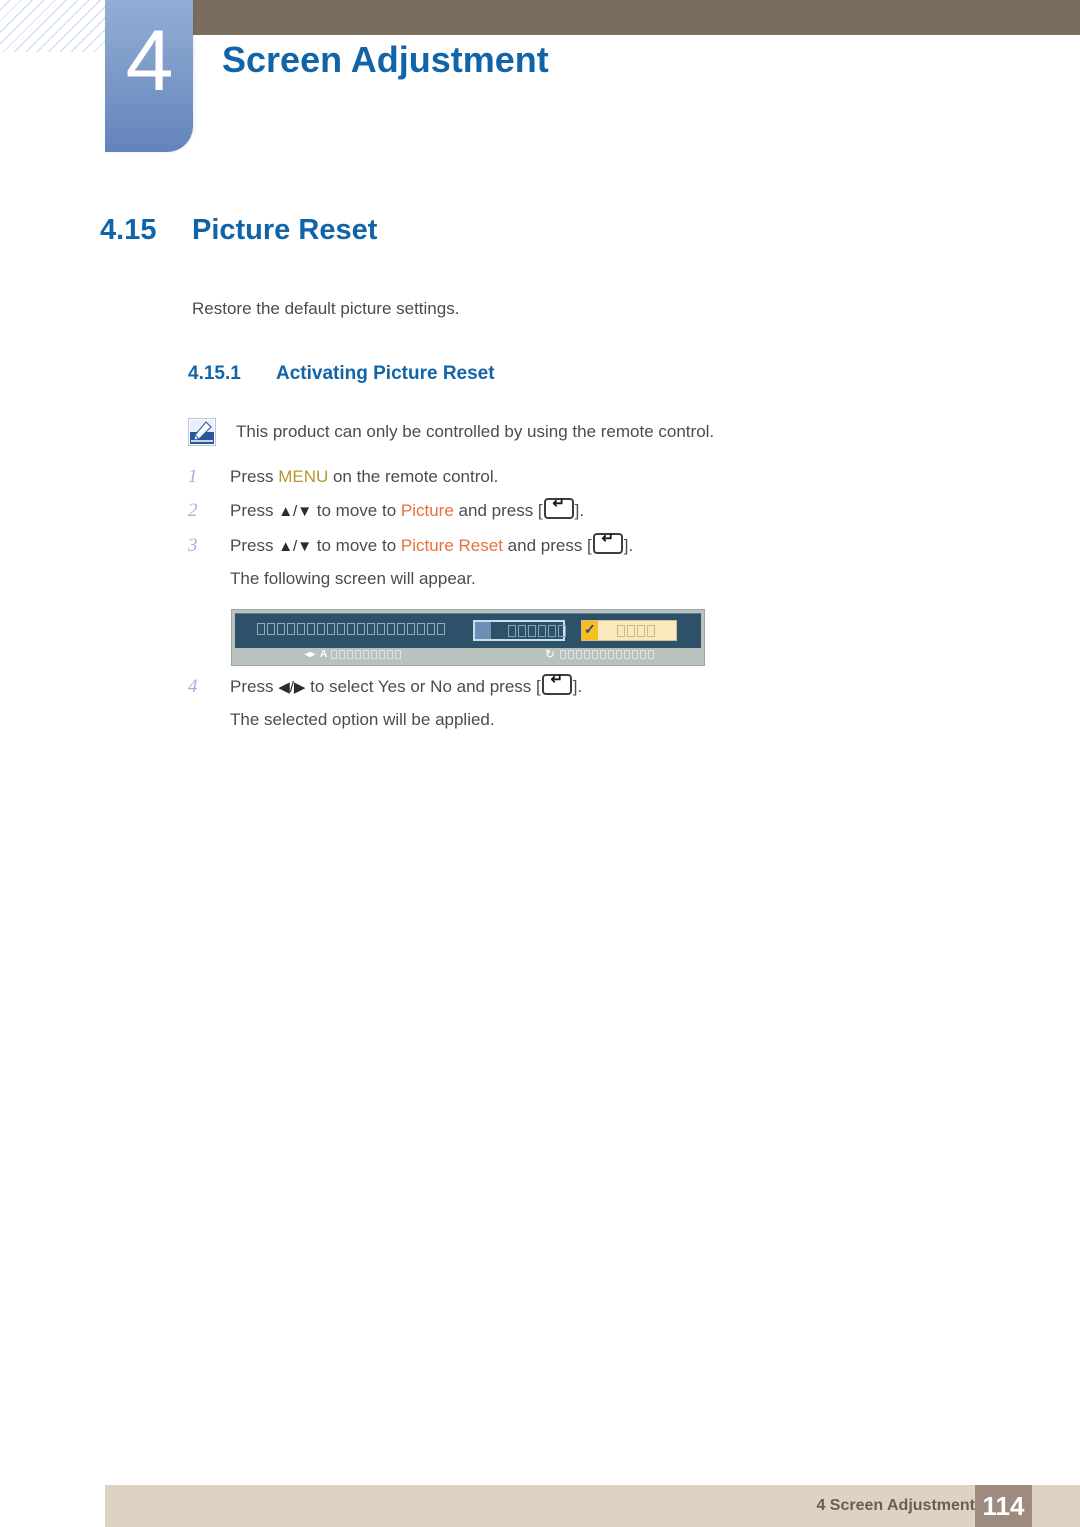 Image resolution: width=1080 pixels, height=1527 pixels. What do you see at coordinates (326, 308) in the screenshot?
I see `section-intro-text: Restore the default picture settings.` at bounding box center [326, 308].